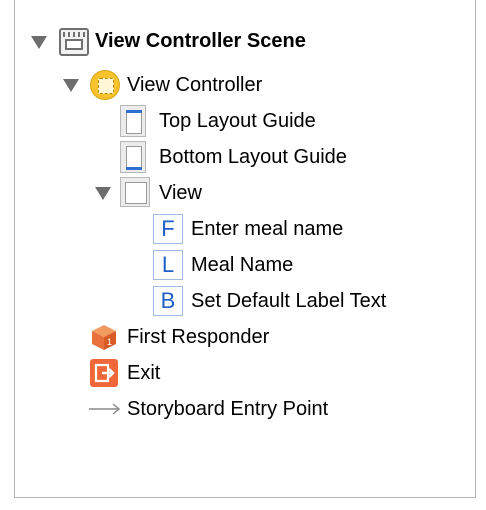  I want to click on button-icon: B, so click(168, 301).